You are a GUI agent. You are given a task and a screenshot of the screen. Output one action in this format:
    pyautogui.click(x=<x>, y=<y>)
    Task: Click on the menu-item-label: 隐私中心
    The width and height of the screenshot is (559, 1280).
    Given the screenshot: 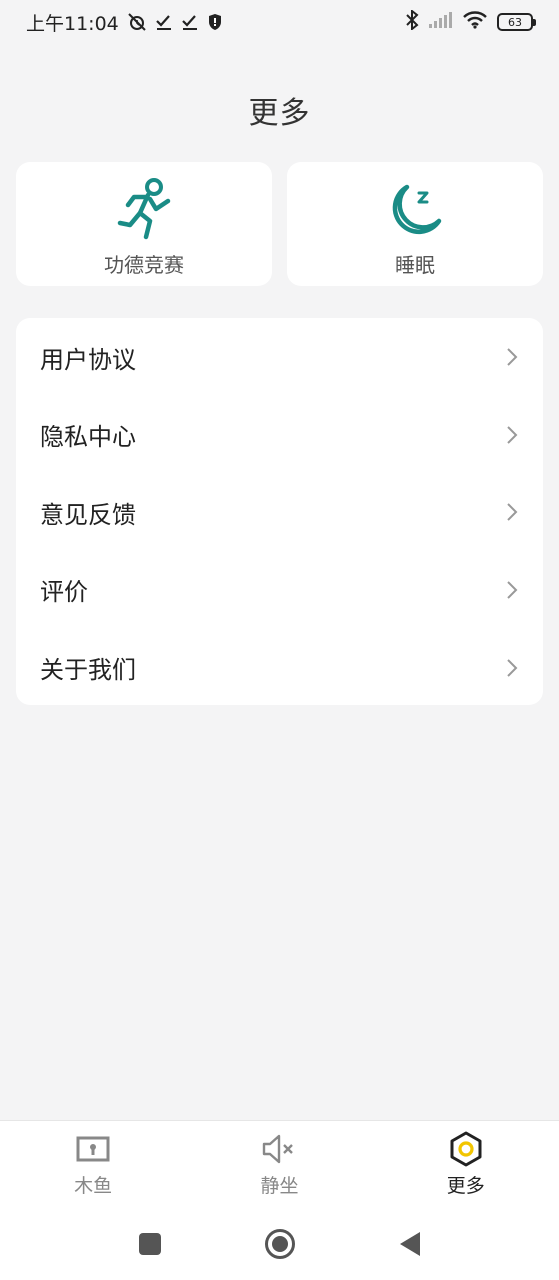 What is the action you would take?
    pyautogui.click(x=88, y=437)
    